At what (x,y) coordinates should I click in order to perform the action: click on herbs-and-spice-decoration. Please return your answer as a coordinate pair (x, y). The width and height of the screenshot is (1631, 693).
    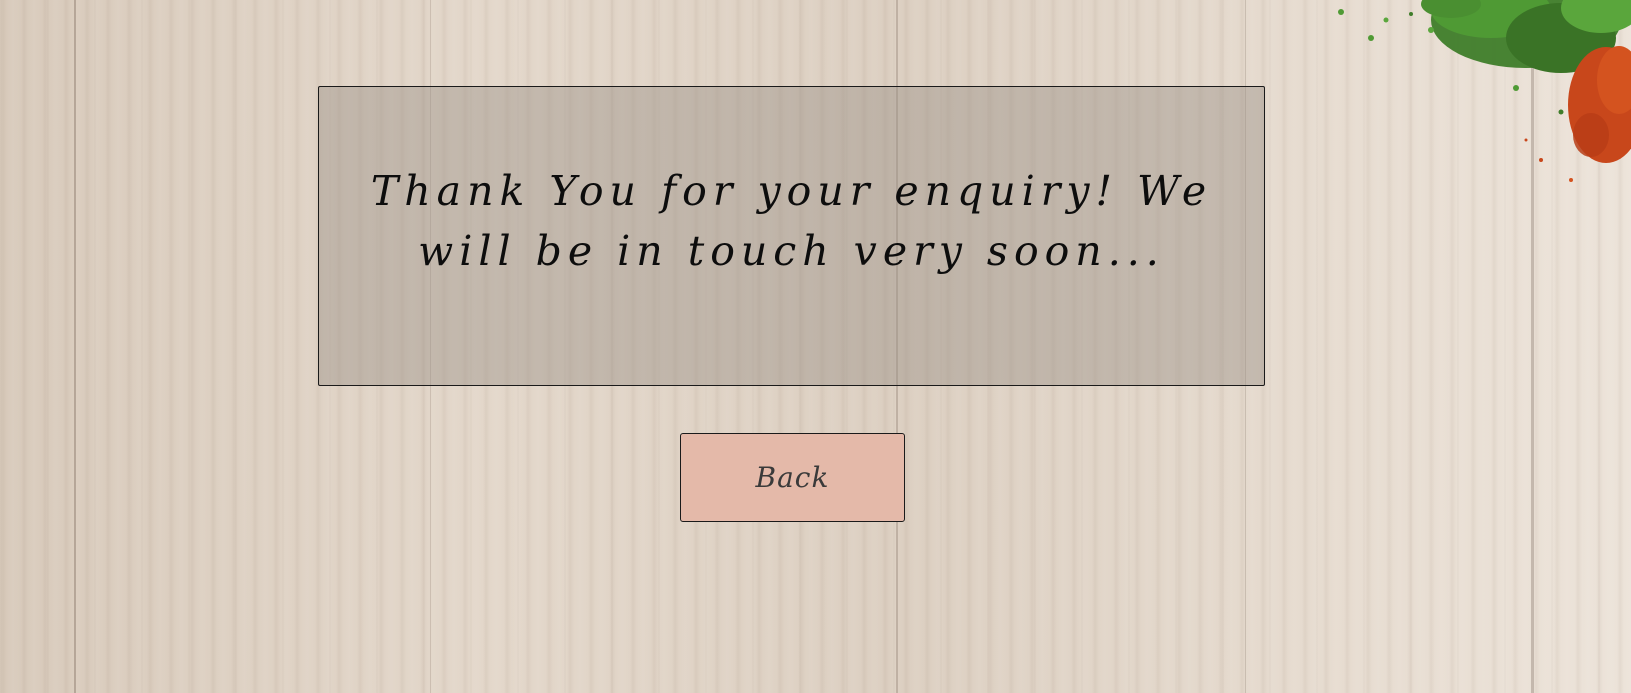
    Looking at the image, I should click on (1484, 91).